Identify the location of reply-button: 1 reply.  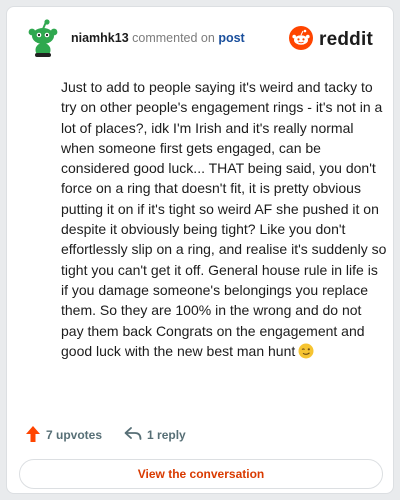
(155, 435).